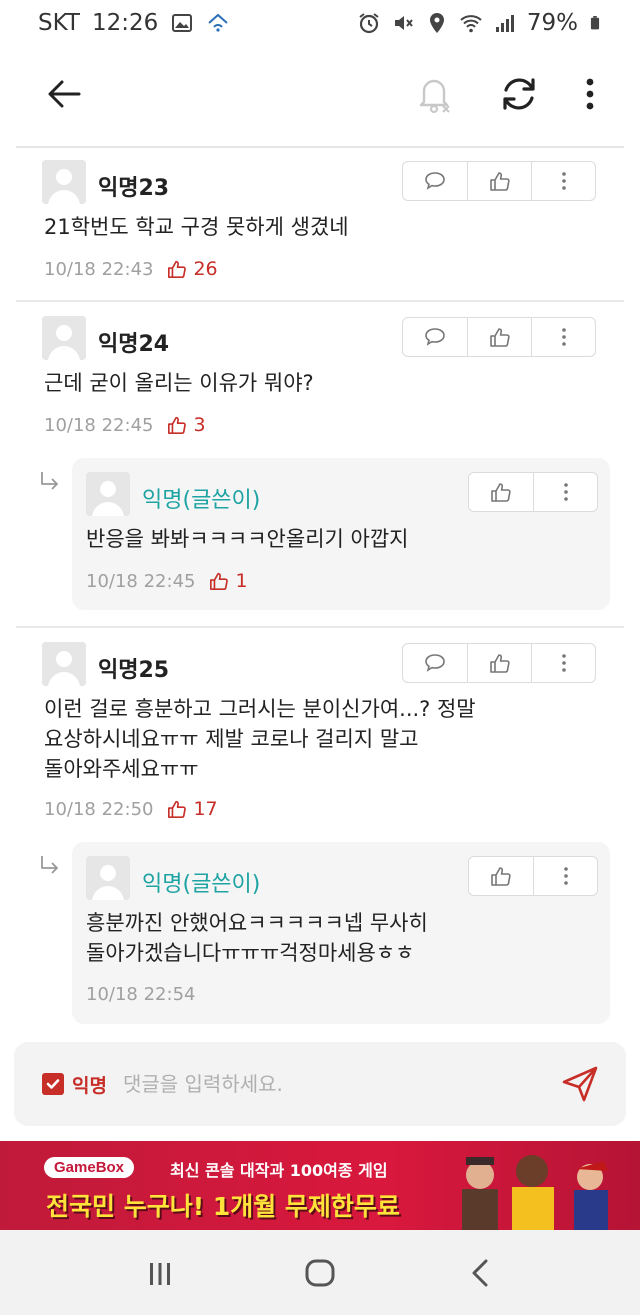 The width and height of the screenshot is (640, 1315). Describe the element at coordinates (241, 581) in the screenshot. I see `like-count-value: 1` at that location.